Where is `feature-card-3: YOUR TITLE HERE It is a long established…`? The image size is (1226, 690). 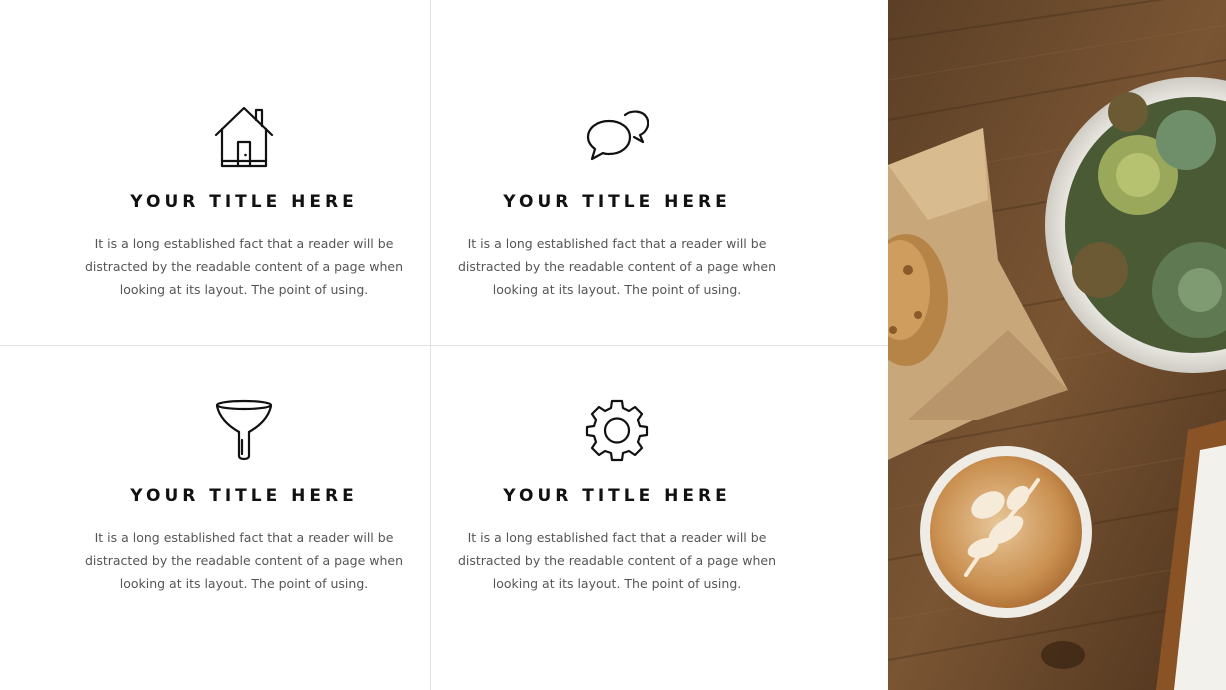
feature-card-3: YOUR TITLE HERE It is a long established… is located at coordinates (244, 496).